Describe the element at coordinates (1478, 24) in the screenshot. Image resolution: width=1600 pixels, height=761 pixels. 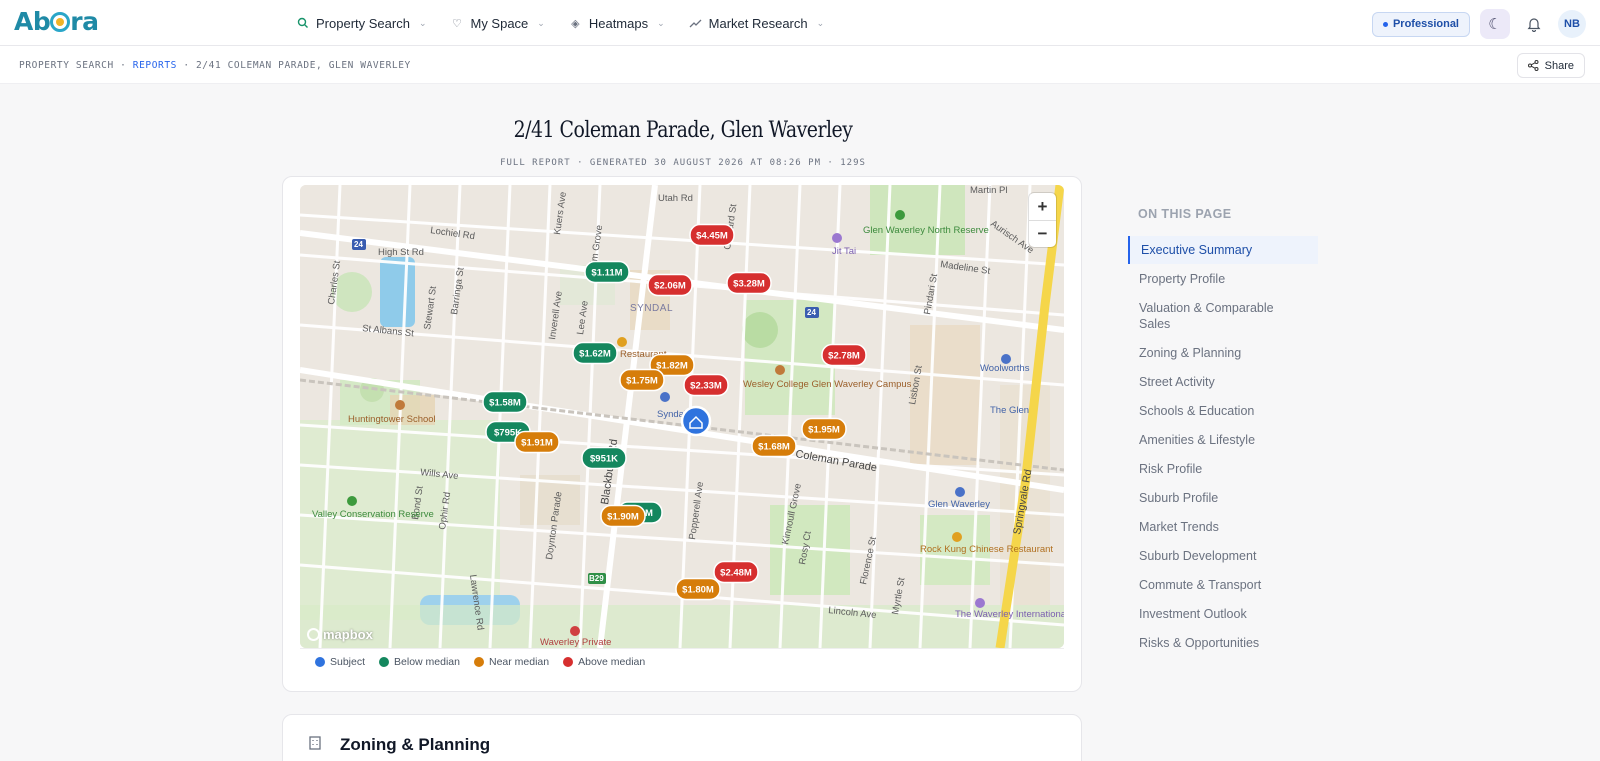
I see `header-tools: Professional ☾ NB` at that location.